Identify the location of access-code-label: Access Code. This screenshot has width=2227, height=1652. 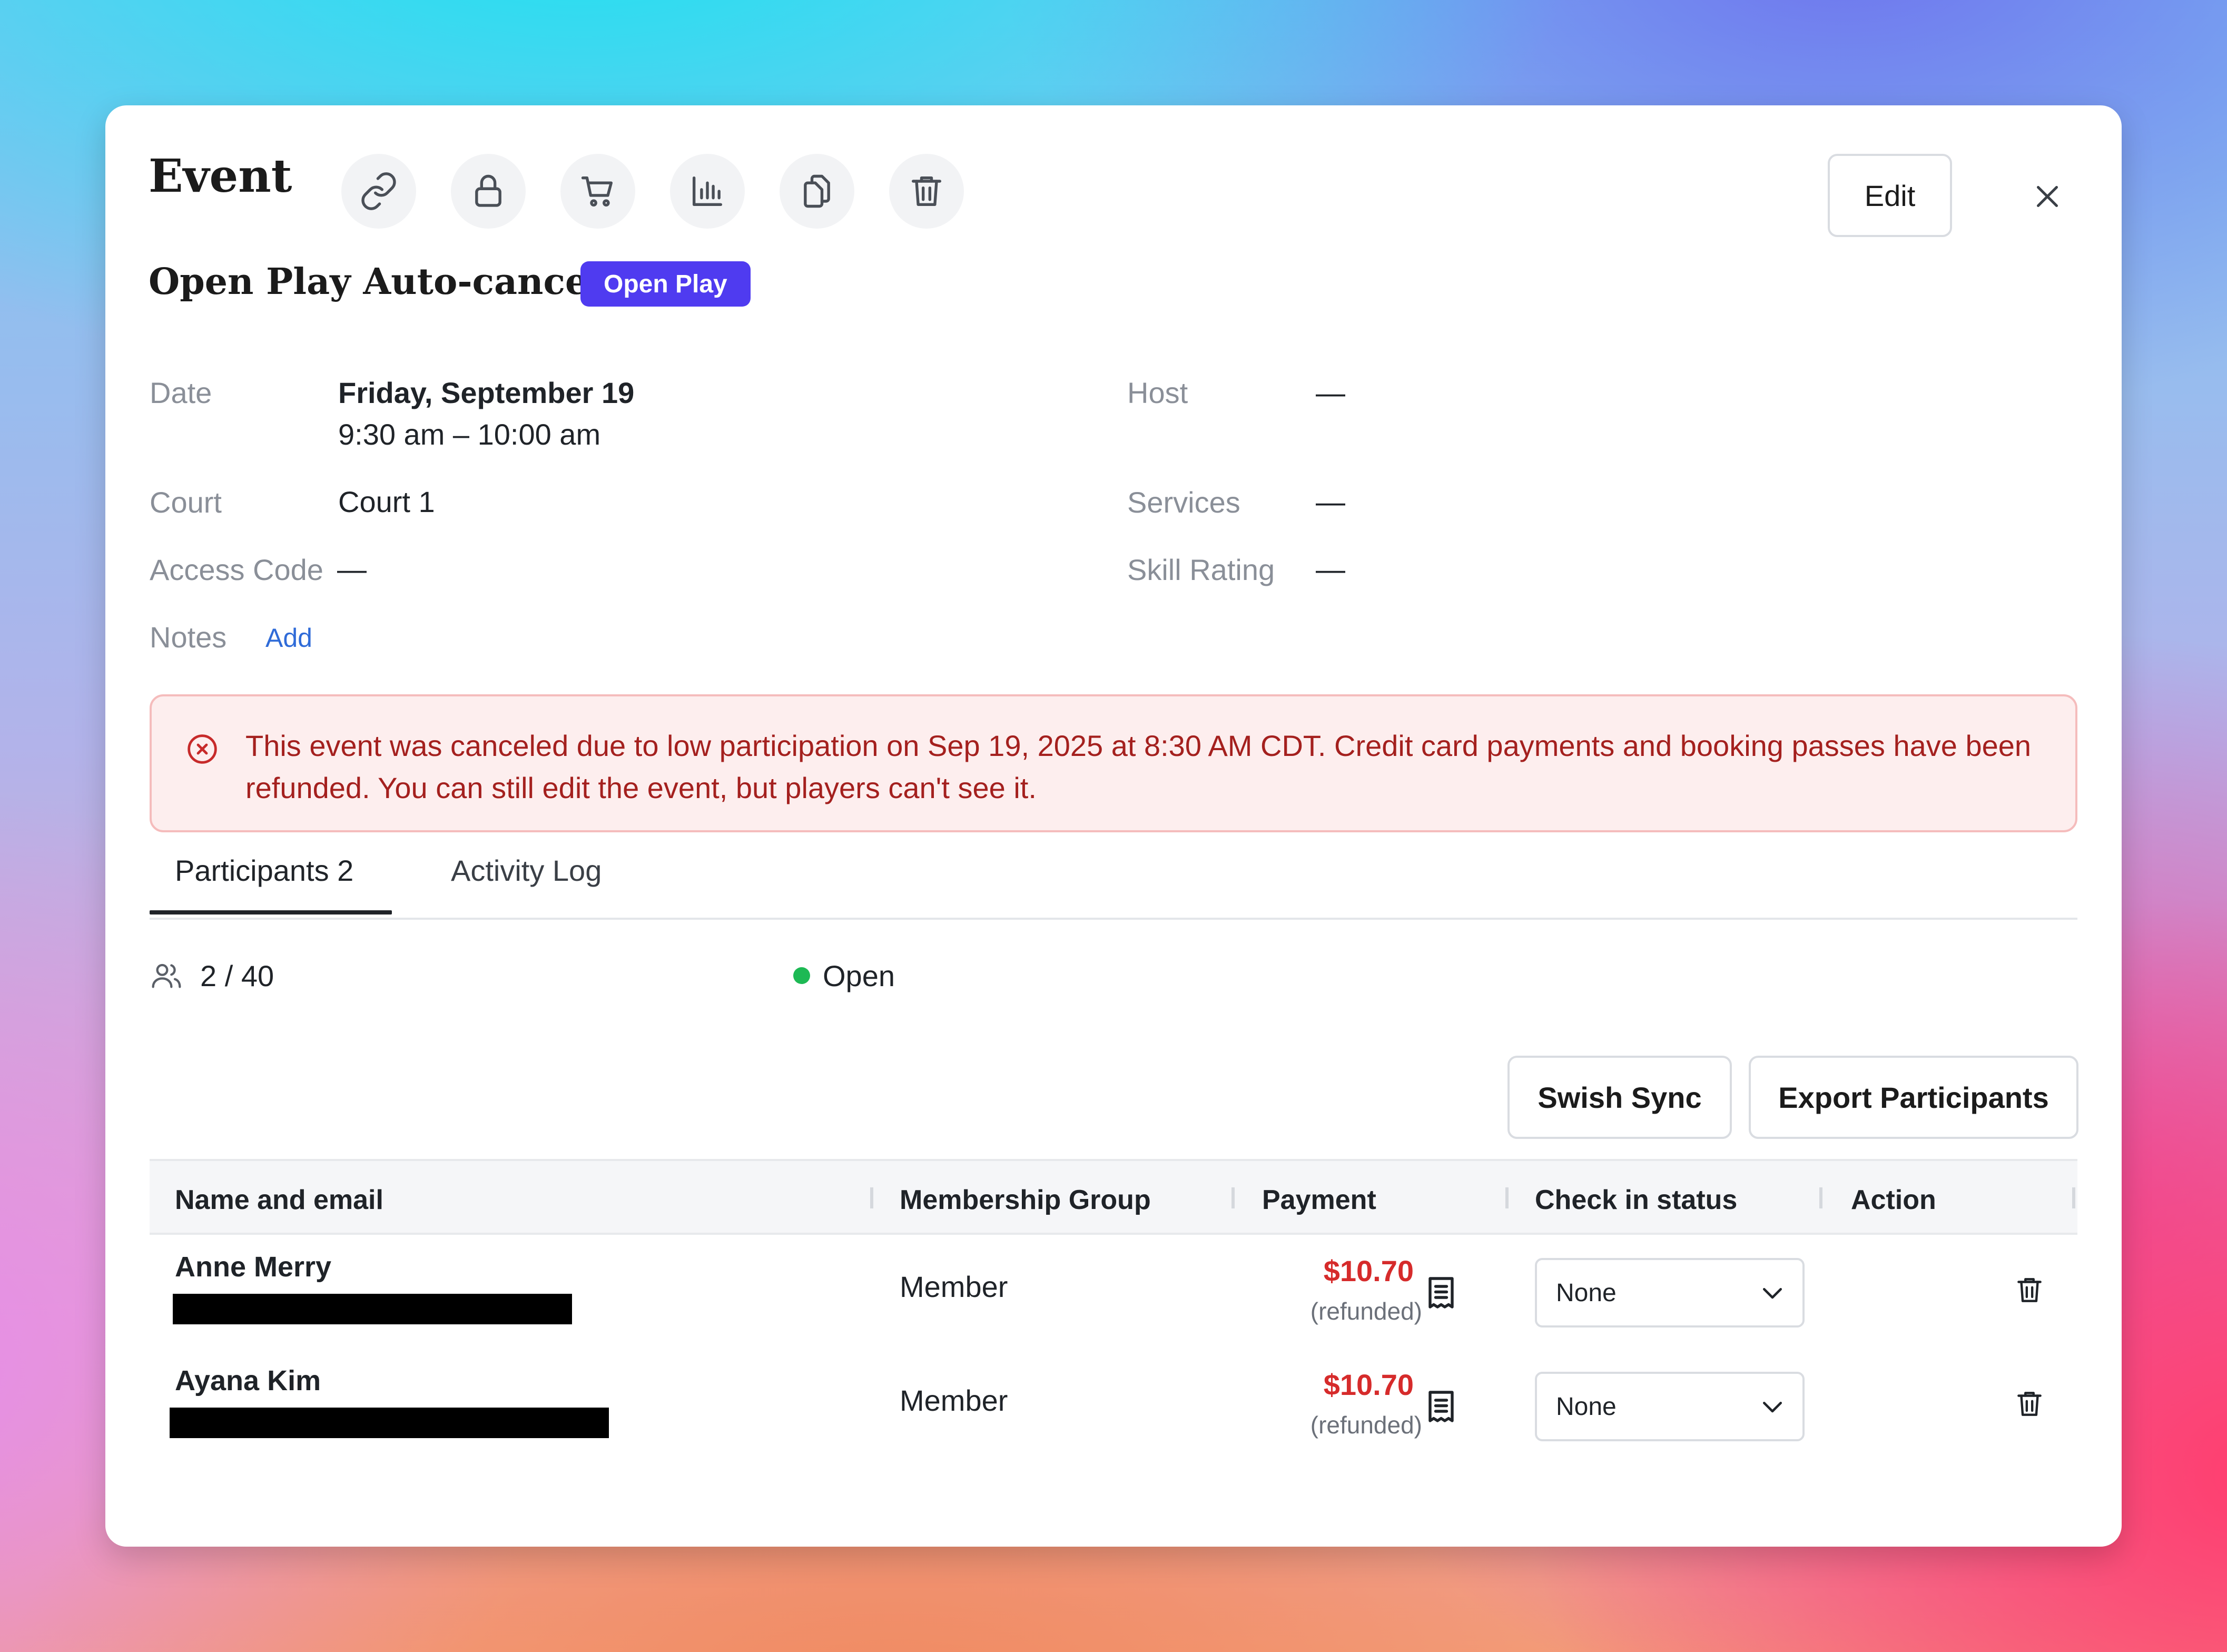
(237, 569).